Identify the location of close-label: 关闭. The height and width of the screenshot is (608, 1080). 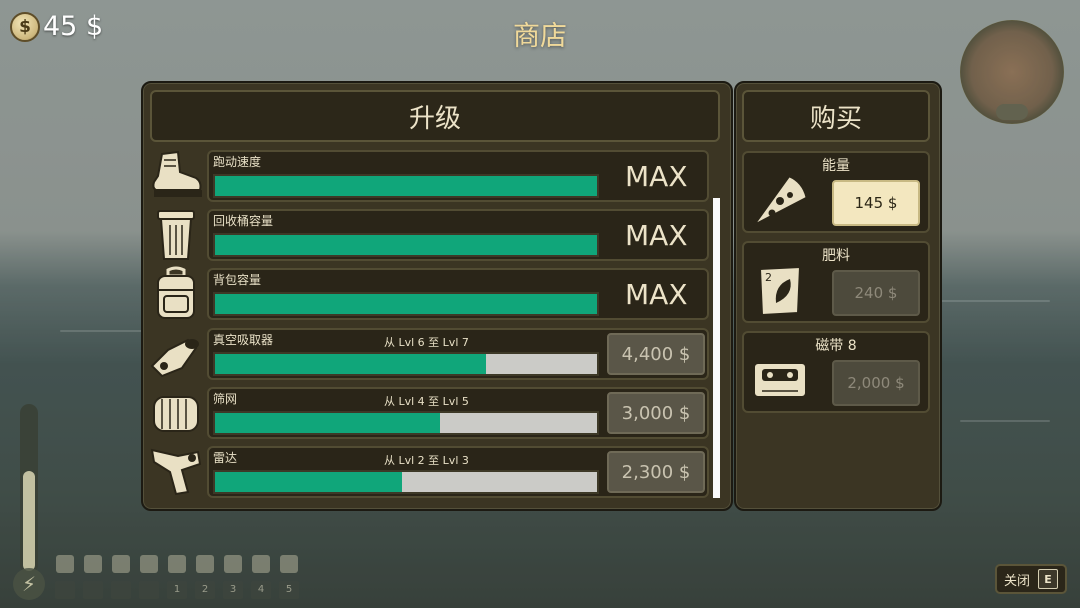
(1016, 581).